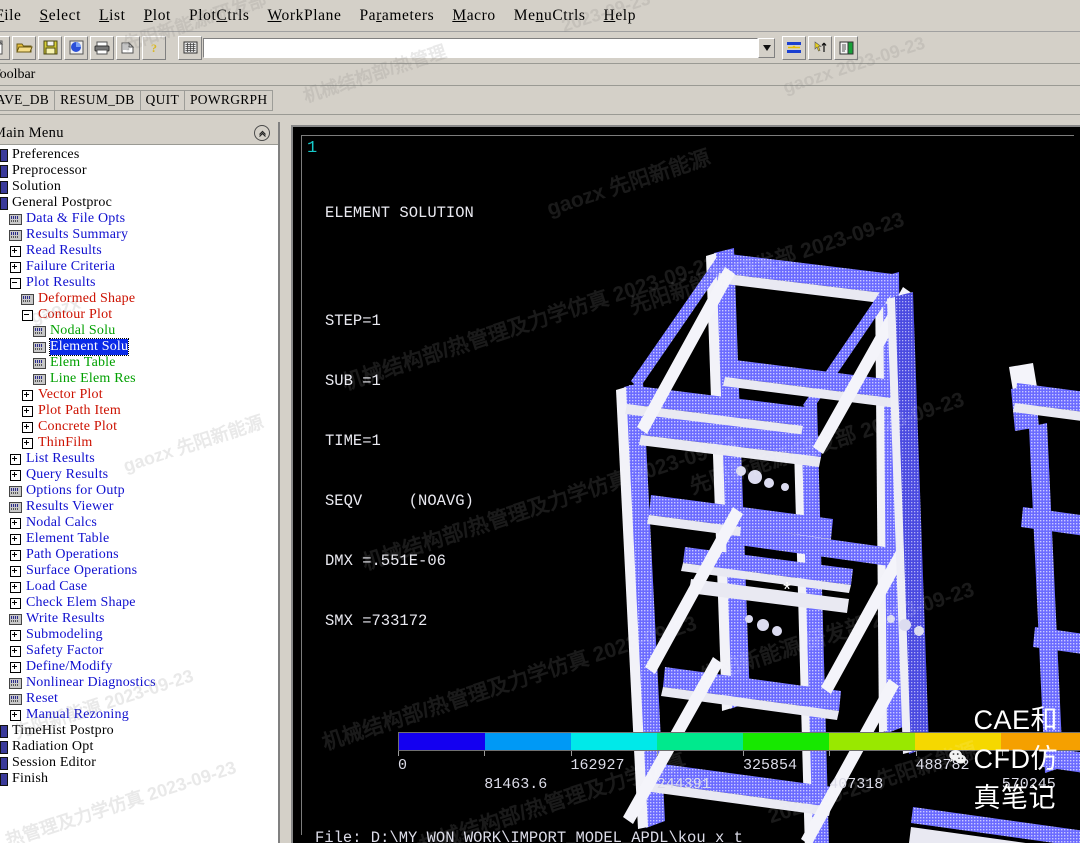  I want to click on tree-item-results-summary: Results Summary, so click(139, 235).